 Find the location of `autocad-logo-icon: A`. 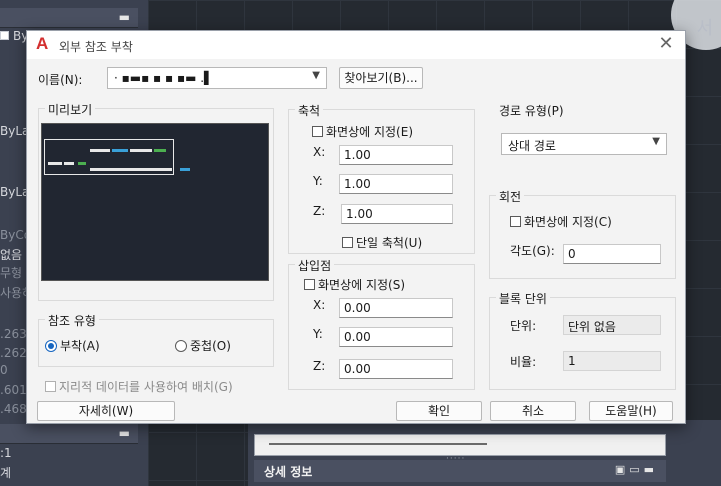

autocad-logo-icon: A is located at coordinates (42, 43).